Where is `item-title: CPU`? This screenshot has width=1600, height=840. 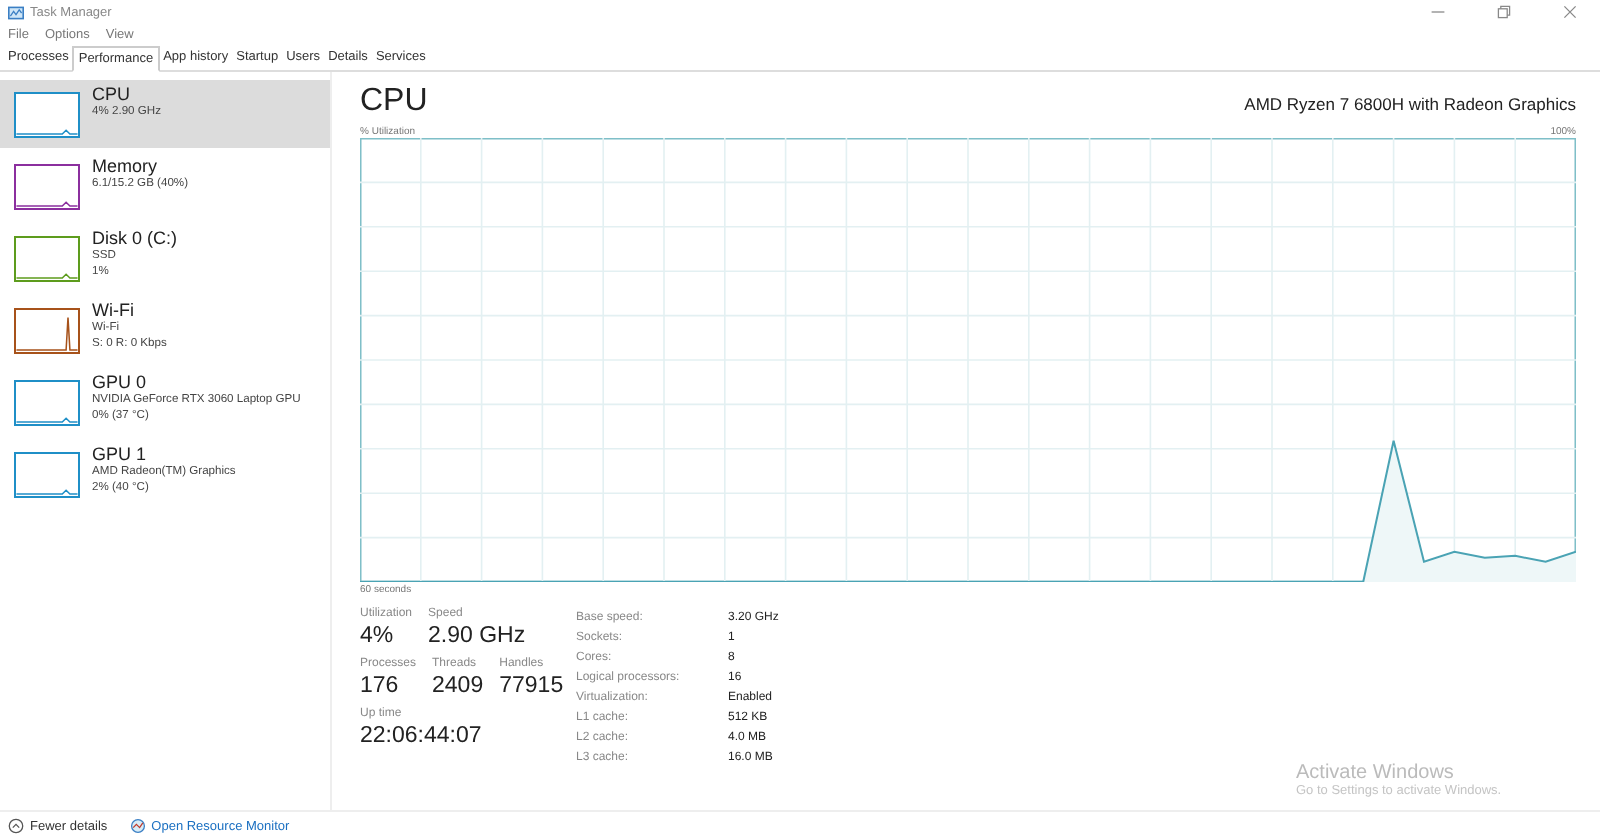
item-title: CPU is located at coordinates (112, 94).